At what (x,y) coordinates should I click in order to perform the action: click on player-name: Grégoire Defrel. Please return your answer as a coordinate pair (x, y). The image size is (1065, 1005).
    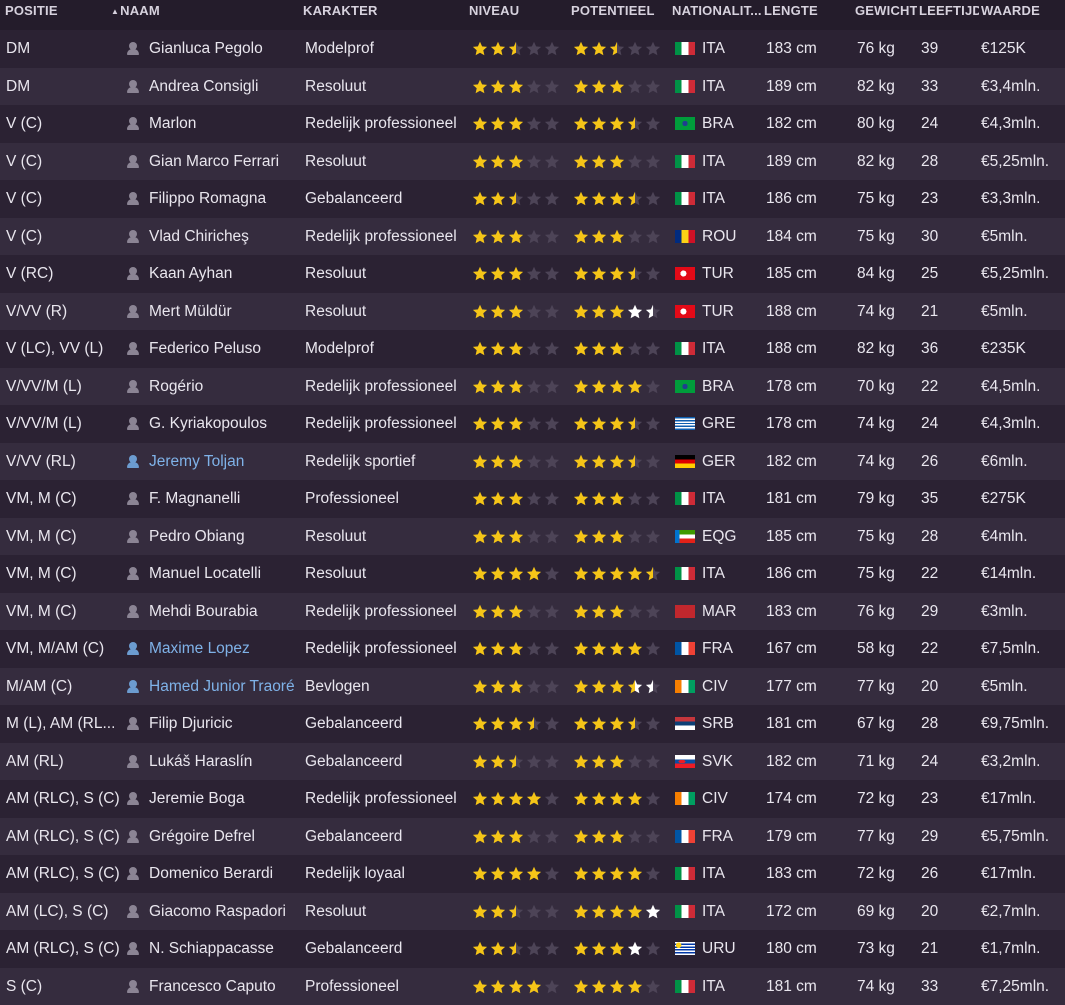
    Looking at the image, I should click on (225, 837).